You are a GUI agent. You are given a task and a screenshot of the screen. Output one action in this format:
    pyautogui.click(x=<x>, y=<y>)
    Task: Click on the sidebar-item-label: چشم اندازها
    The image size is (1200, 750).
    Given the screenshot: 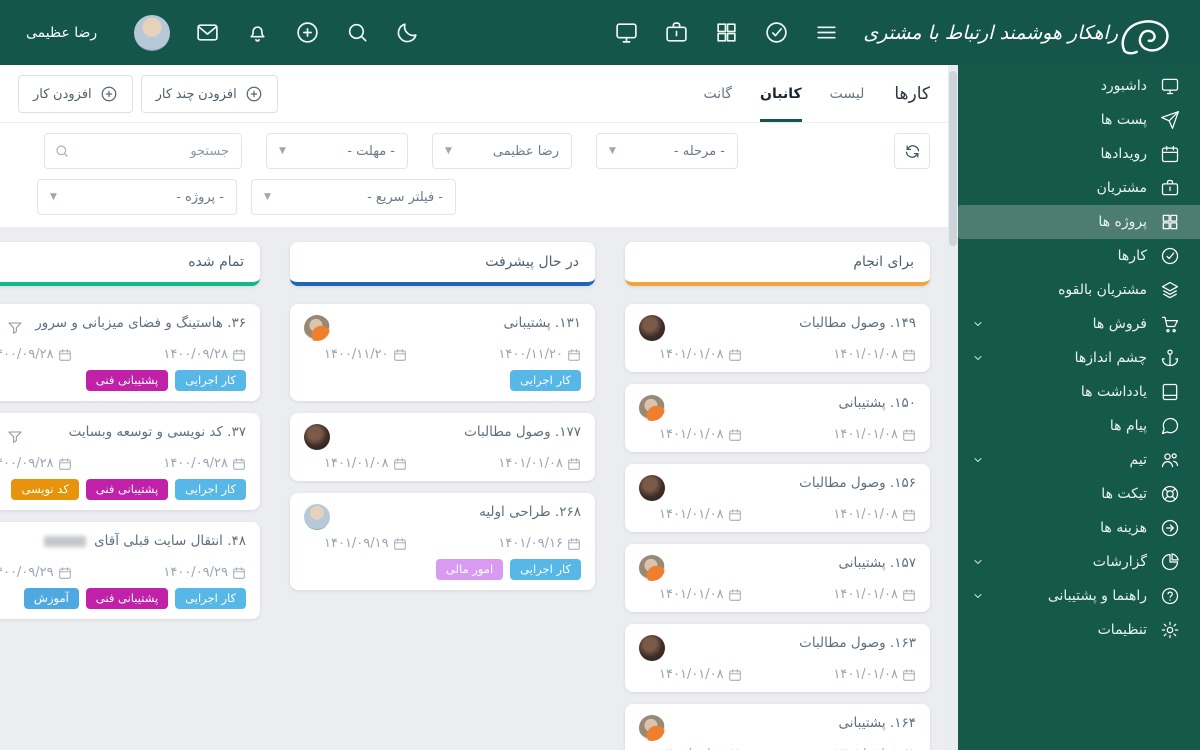 What is the action you would take?
    pyautogui.click(x=1110, y=358)
    